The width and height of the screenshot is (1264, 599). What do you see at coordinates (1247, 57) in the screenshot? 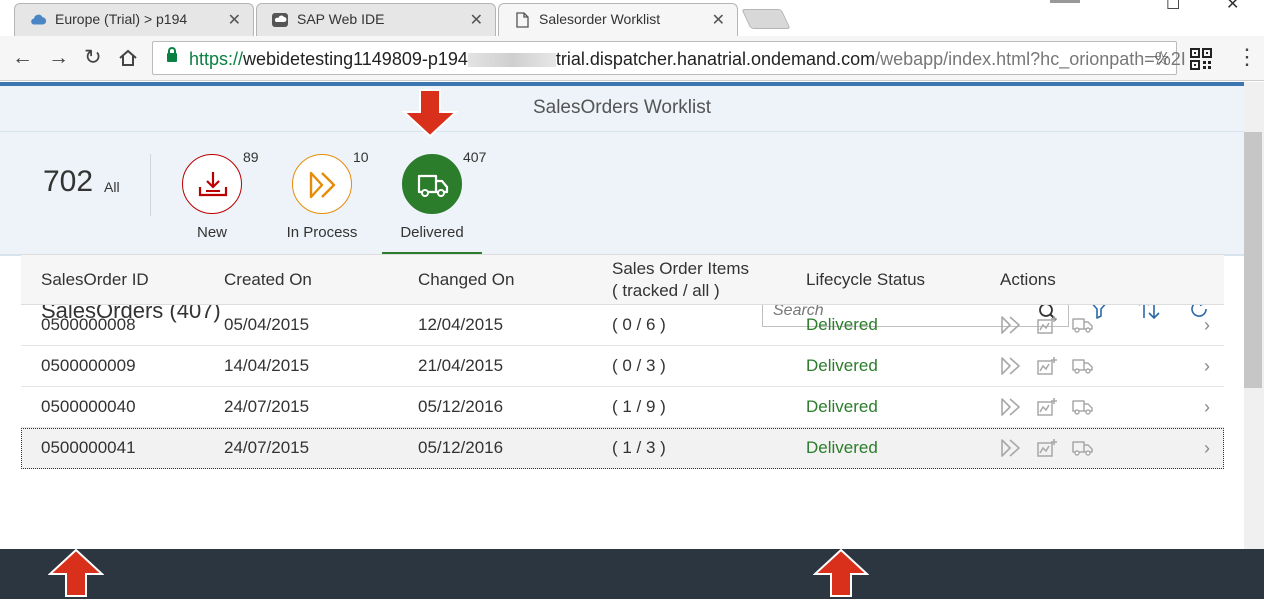
I see `browser-menu-icon: ⋮` at bounding box center [1247, 57].